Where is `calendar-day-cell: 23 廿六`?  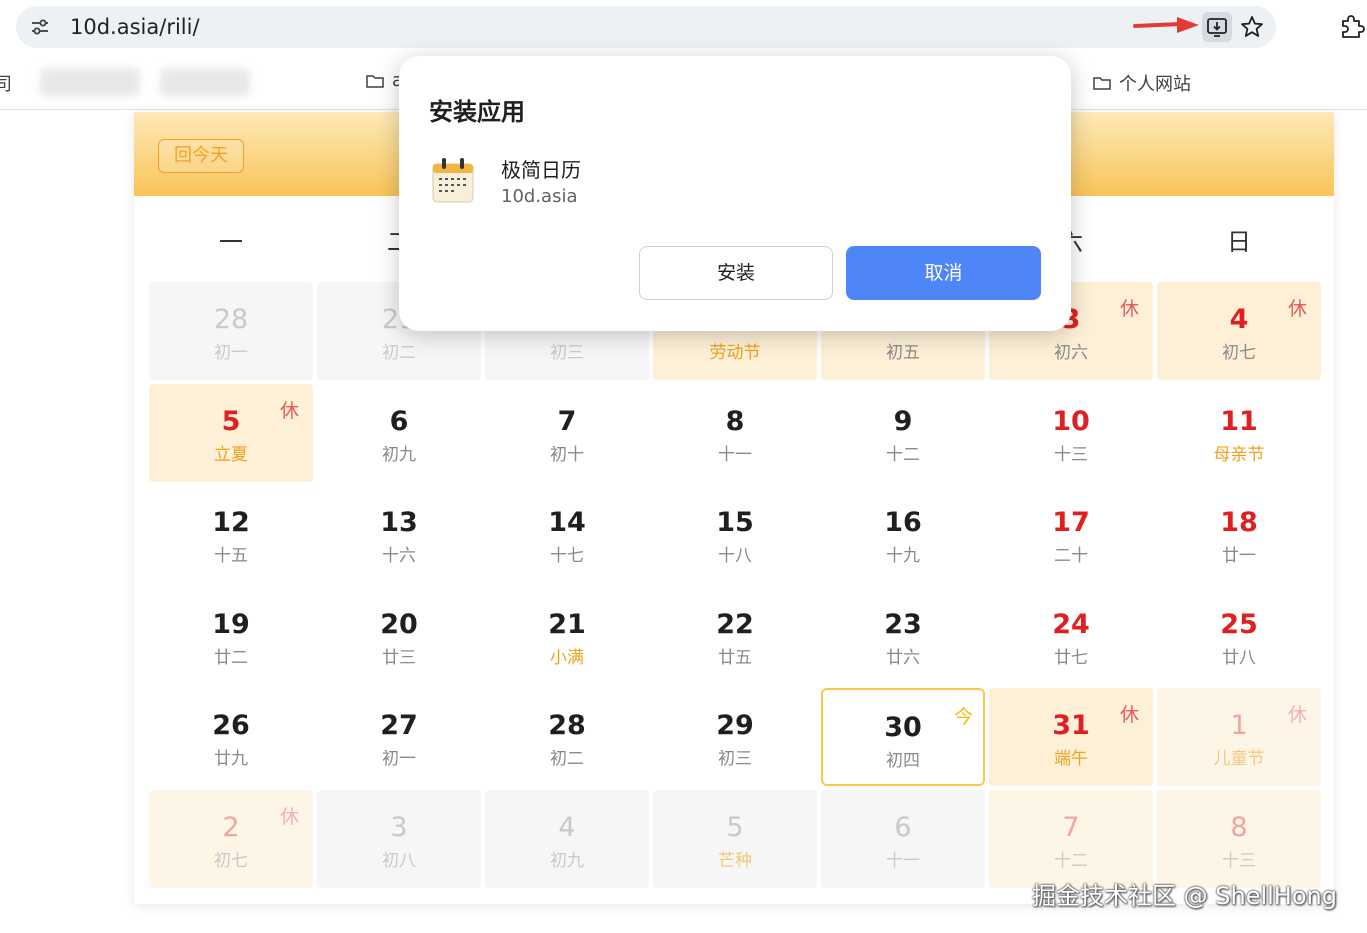 calendar-day-cell: 23 廿六 is located at coordinates (903, 636).